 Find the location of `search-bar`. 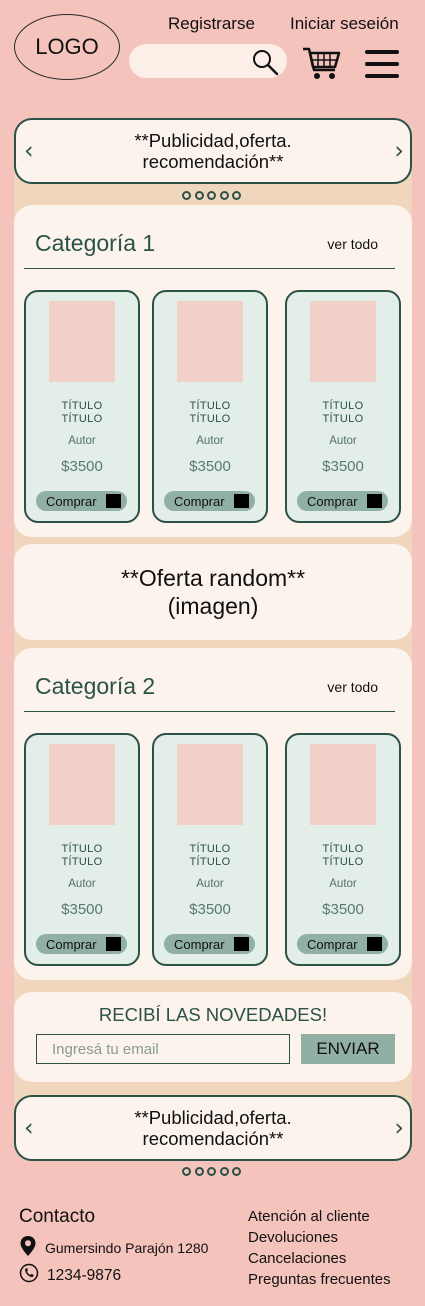

search-bar is located at coordinates (208, 61).